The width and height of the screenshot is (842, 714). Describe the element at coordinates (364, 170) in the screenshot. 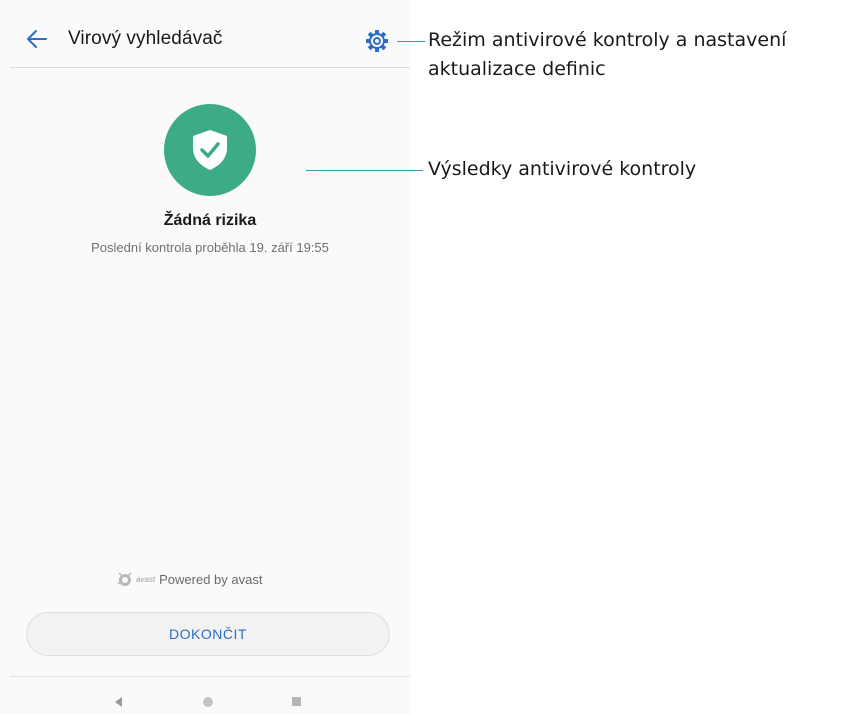

I see `results-callout-line` at that location.